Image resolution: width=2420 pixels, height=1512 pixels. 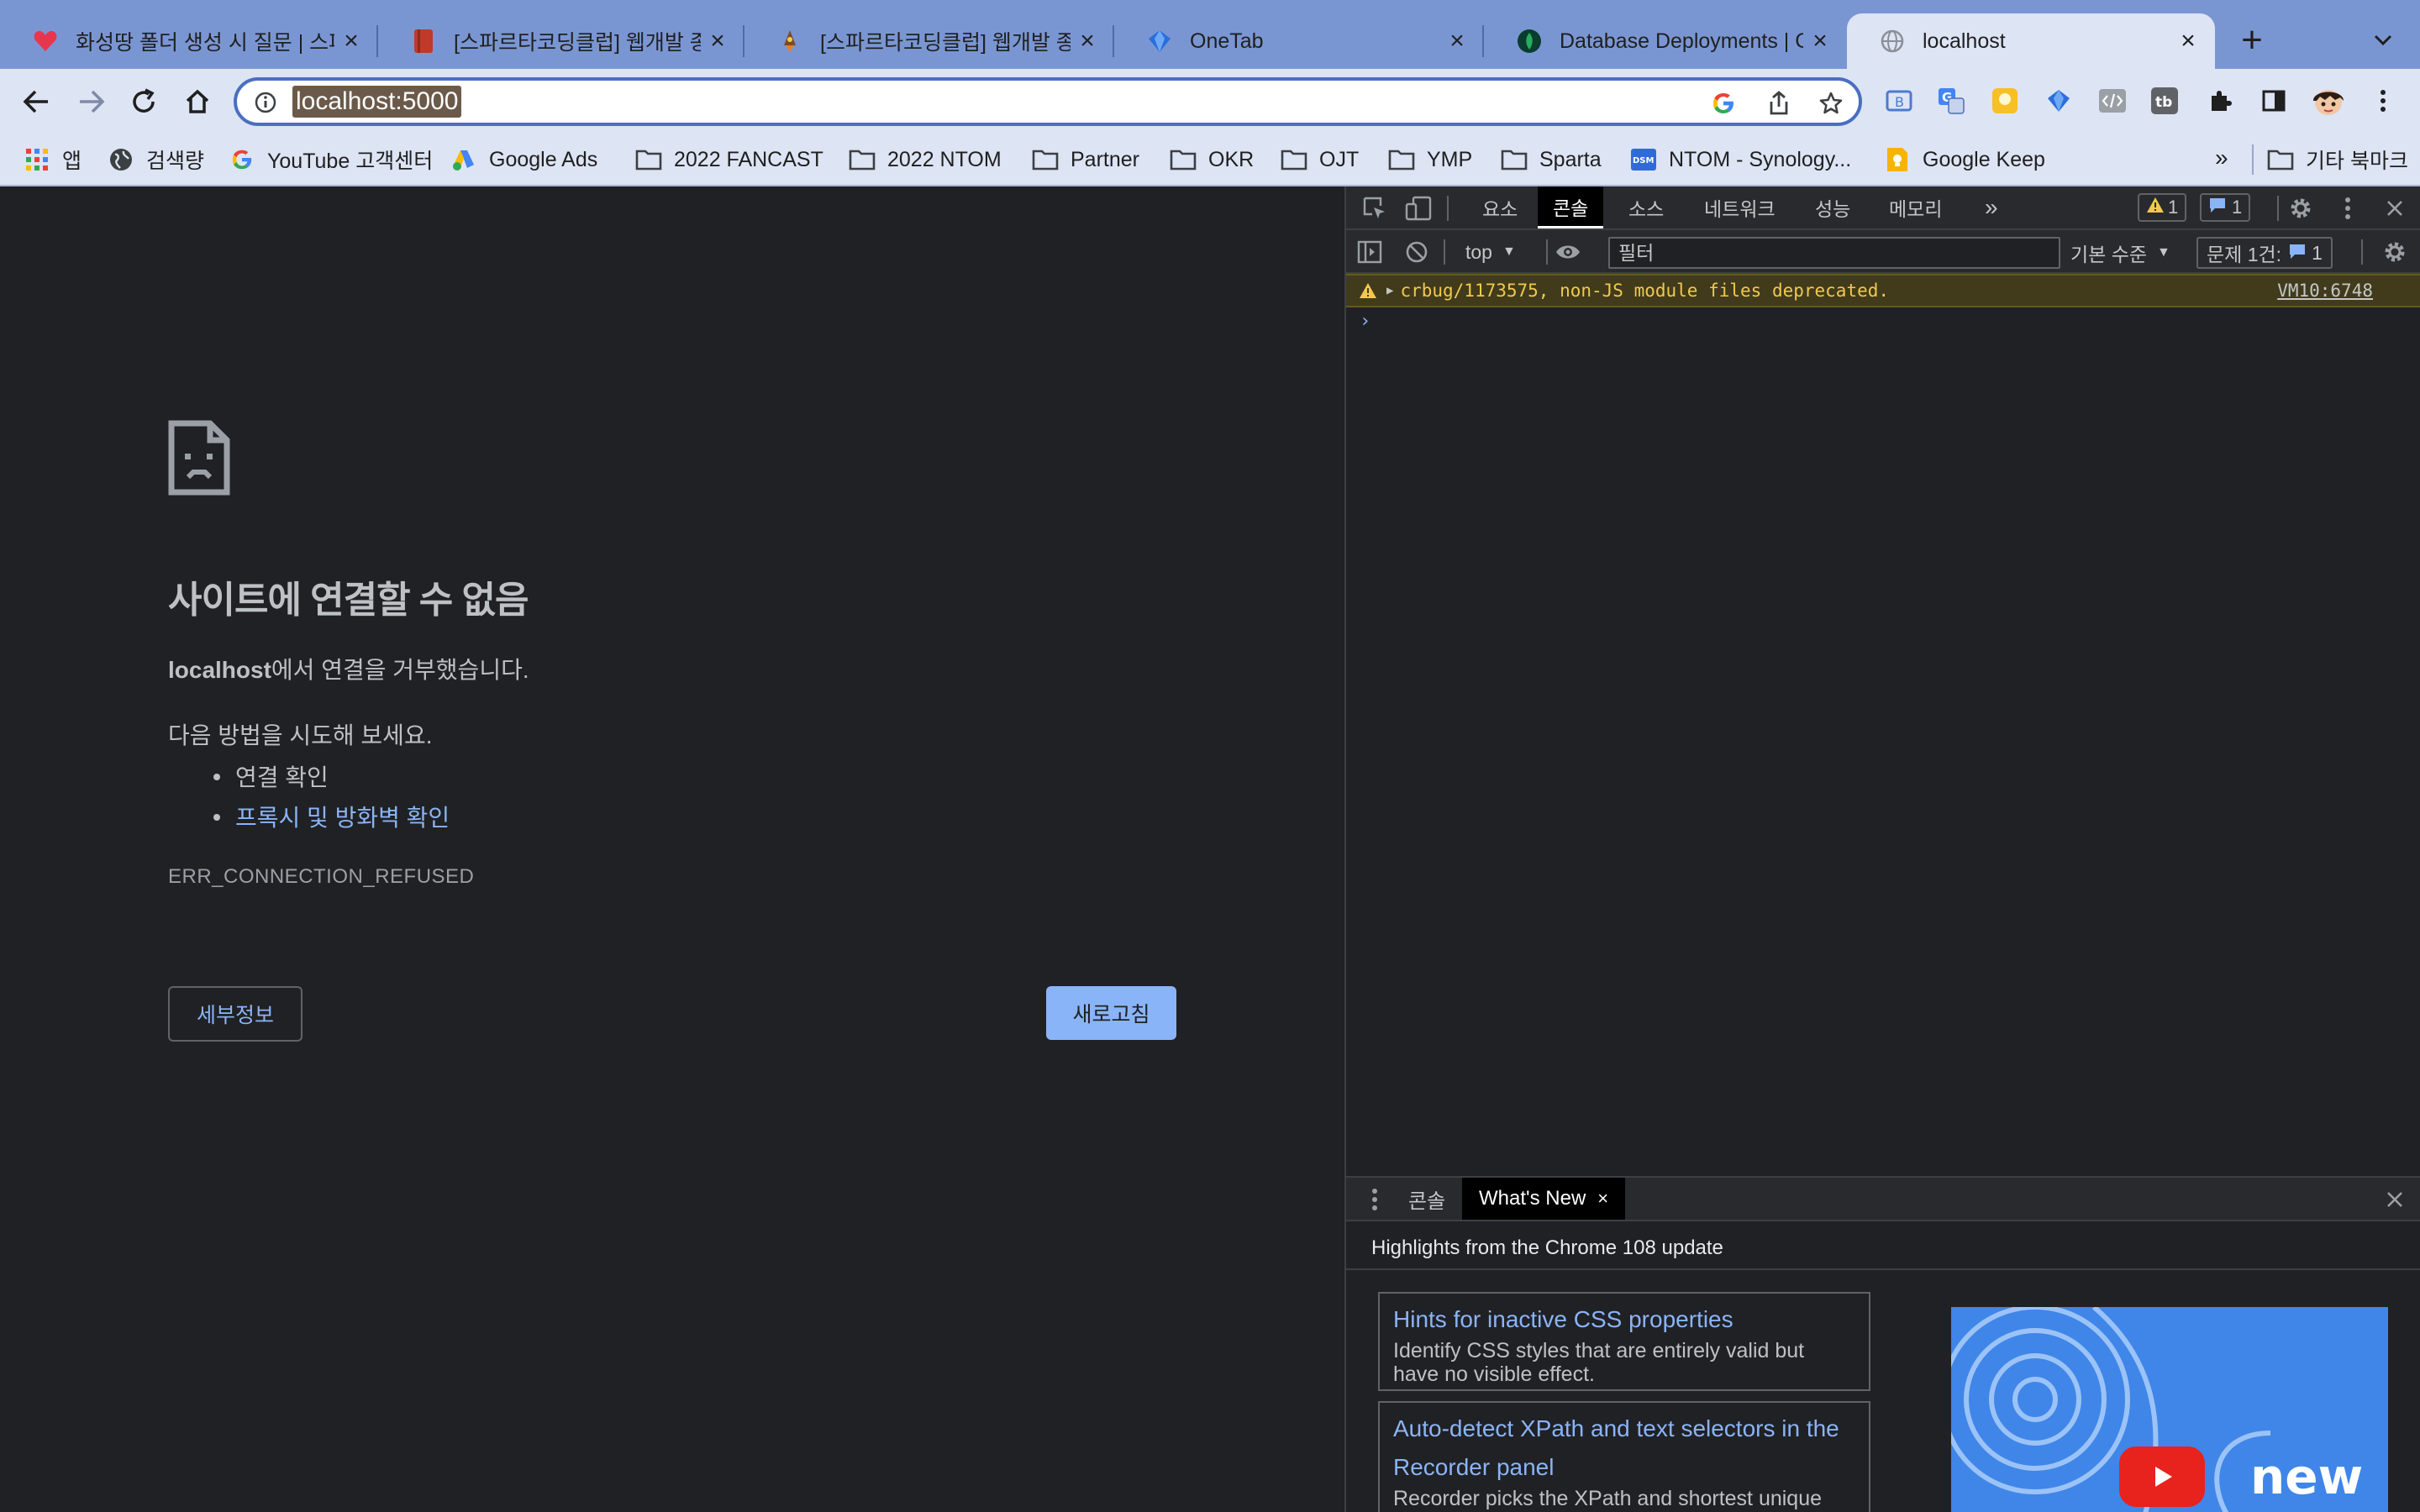 I want to click on error-title: 사이트에 연결할 수 없음, so click(x=348, y=600).